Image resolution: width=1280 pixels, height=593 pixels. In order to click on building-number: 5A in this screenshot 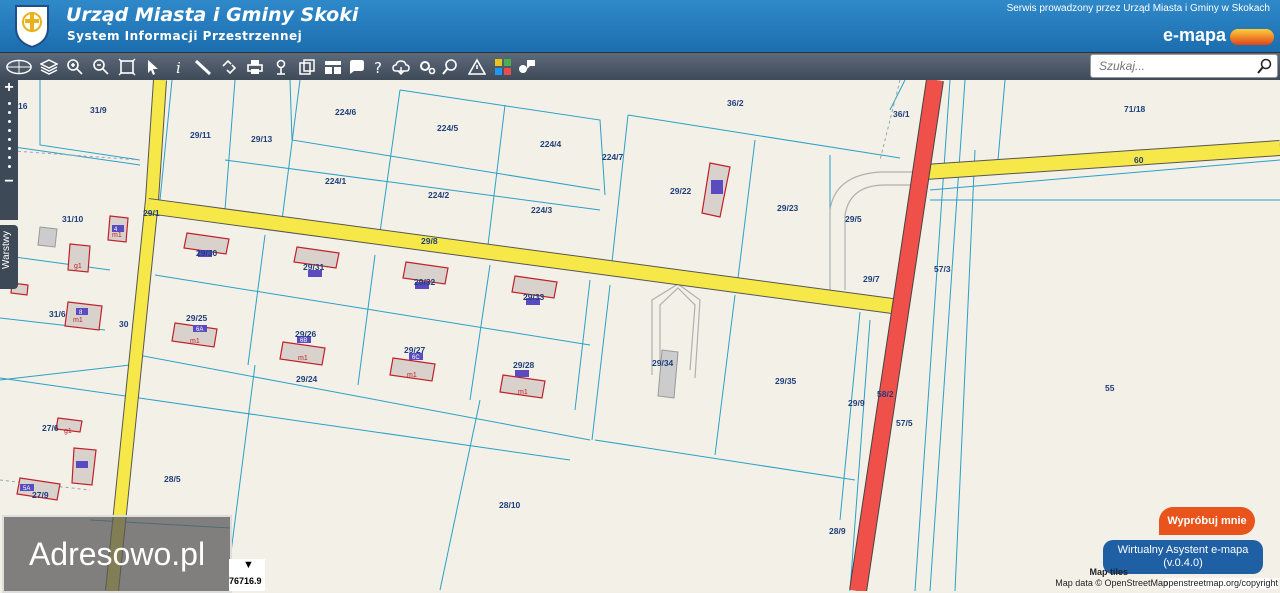, I will do `click(26, 489)`.